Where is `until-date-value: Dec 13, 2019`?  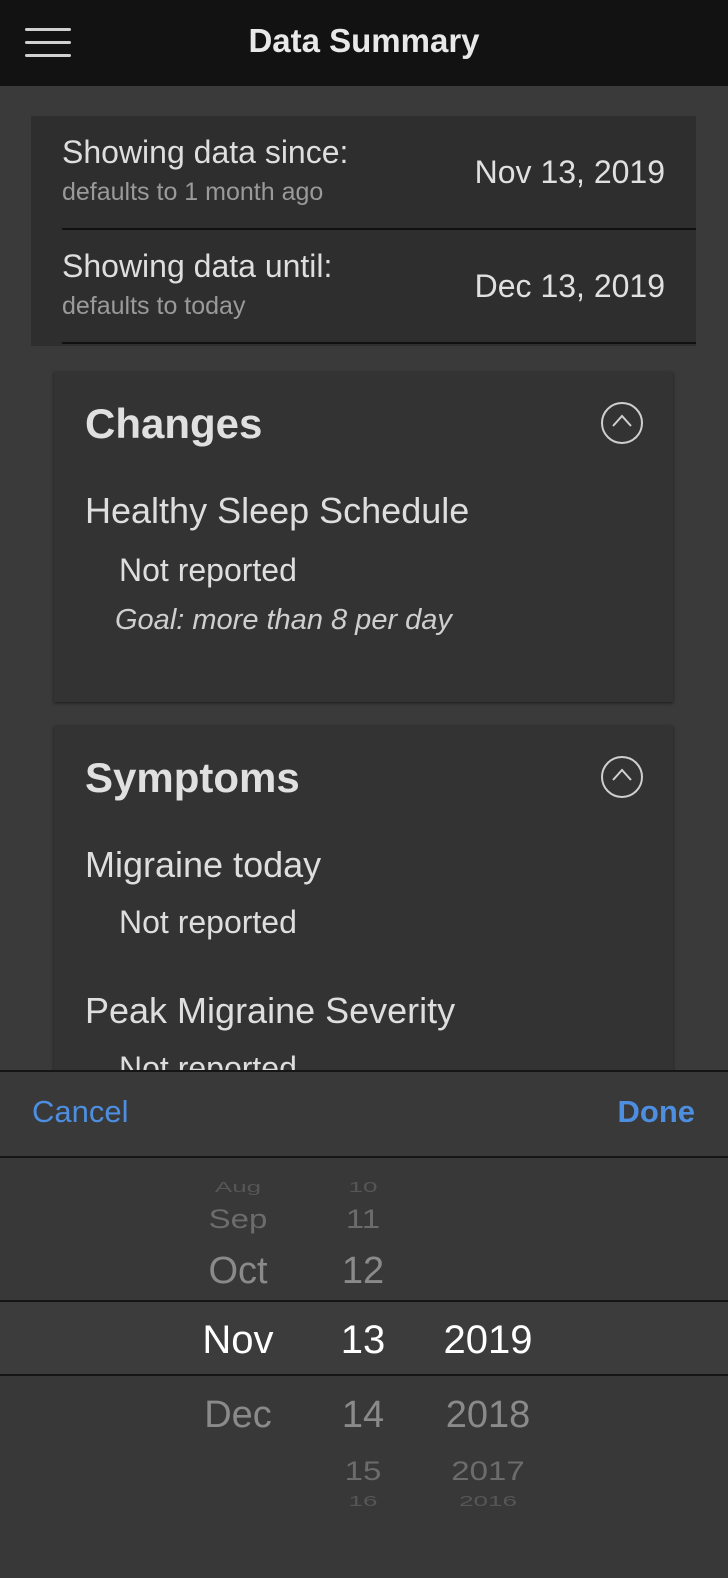
until-date-value: Dec 13, 2019 is located at coordinates (570, 286).